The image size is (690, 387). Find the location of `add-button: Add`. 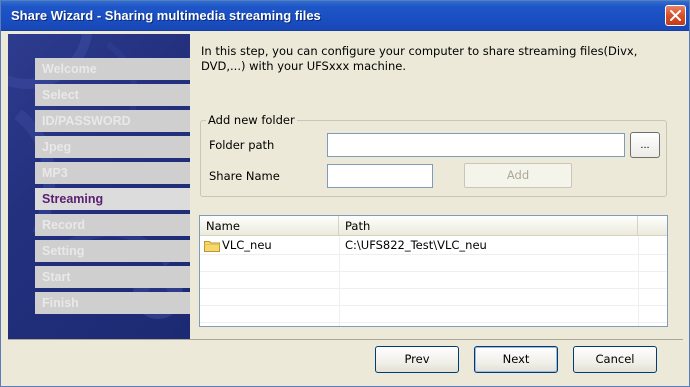

add-button: Add is located at coordinates (518, 175).